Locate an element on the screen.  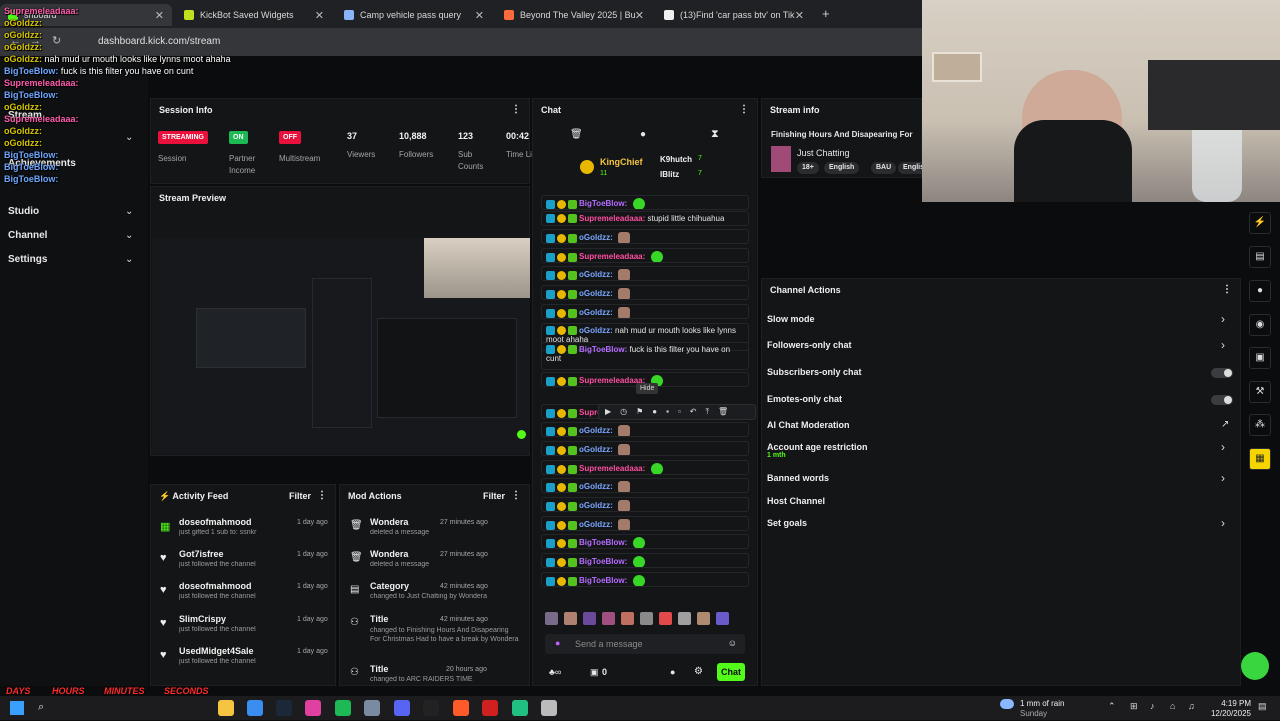
stream-tag: BAU is located at coordinates (884, 168).